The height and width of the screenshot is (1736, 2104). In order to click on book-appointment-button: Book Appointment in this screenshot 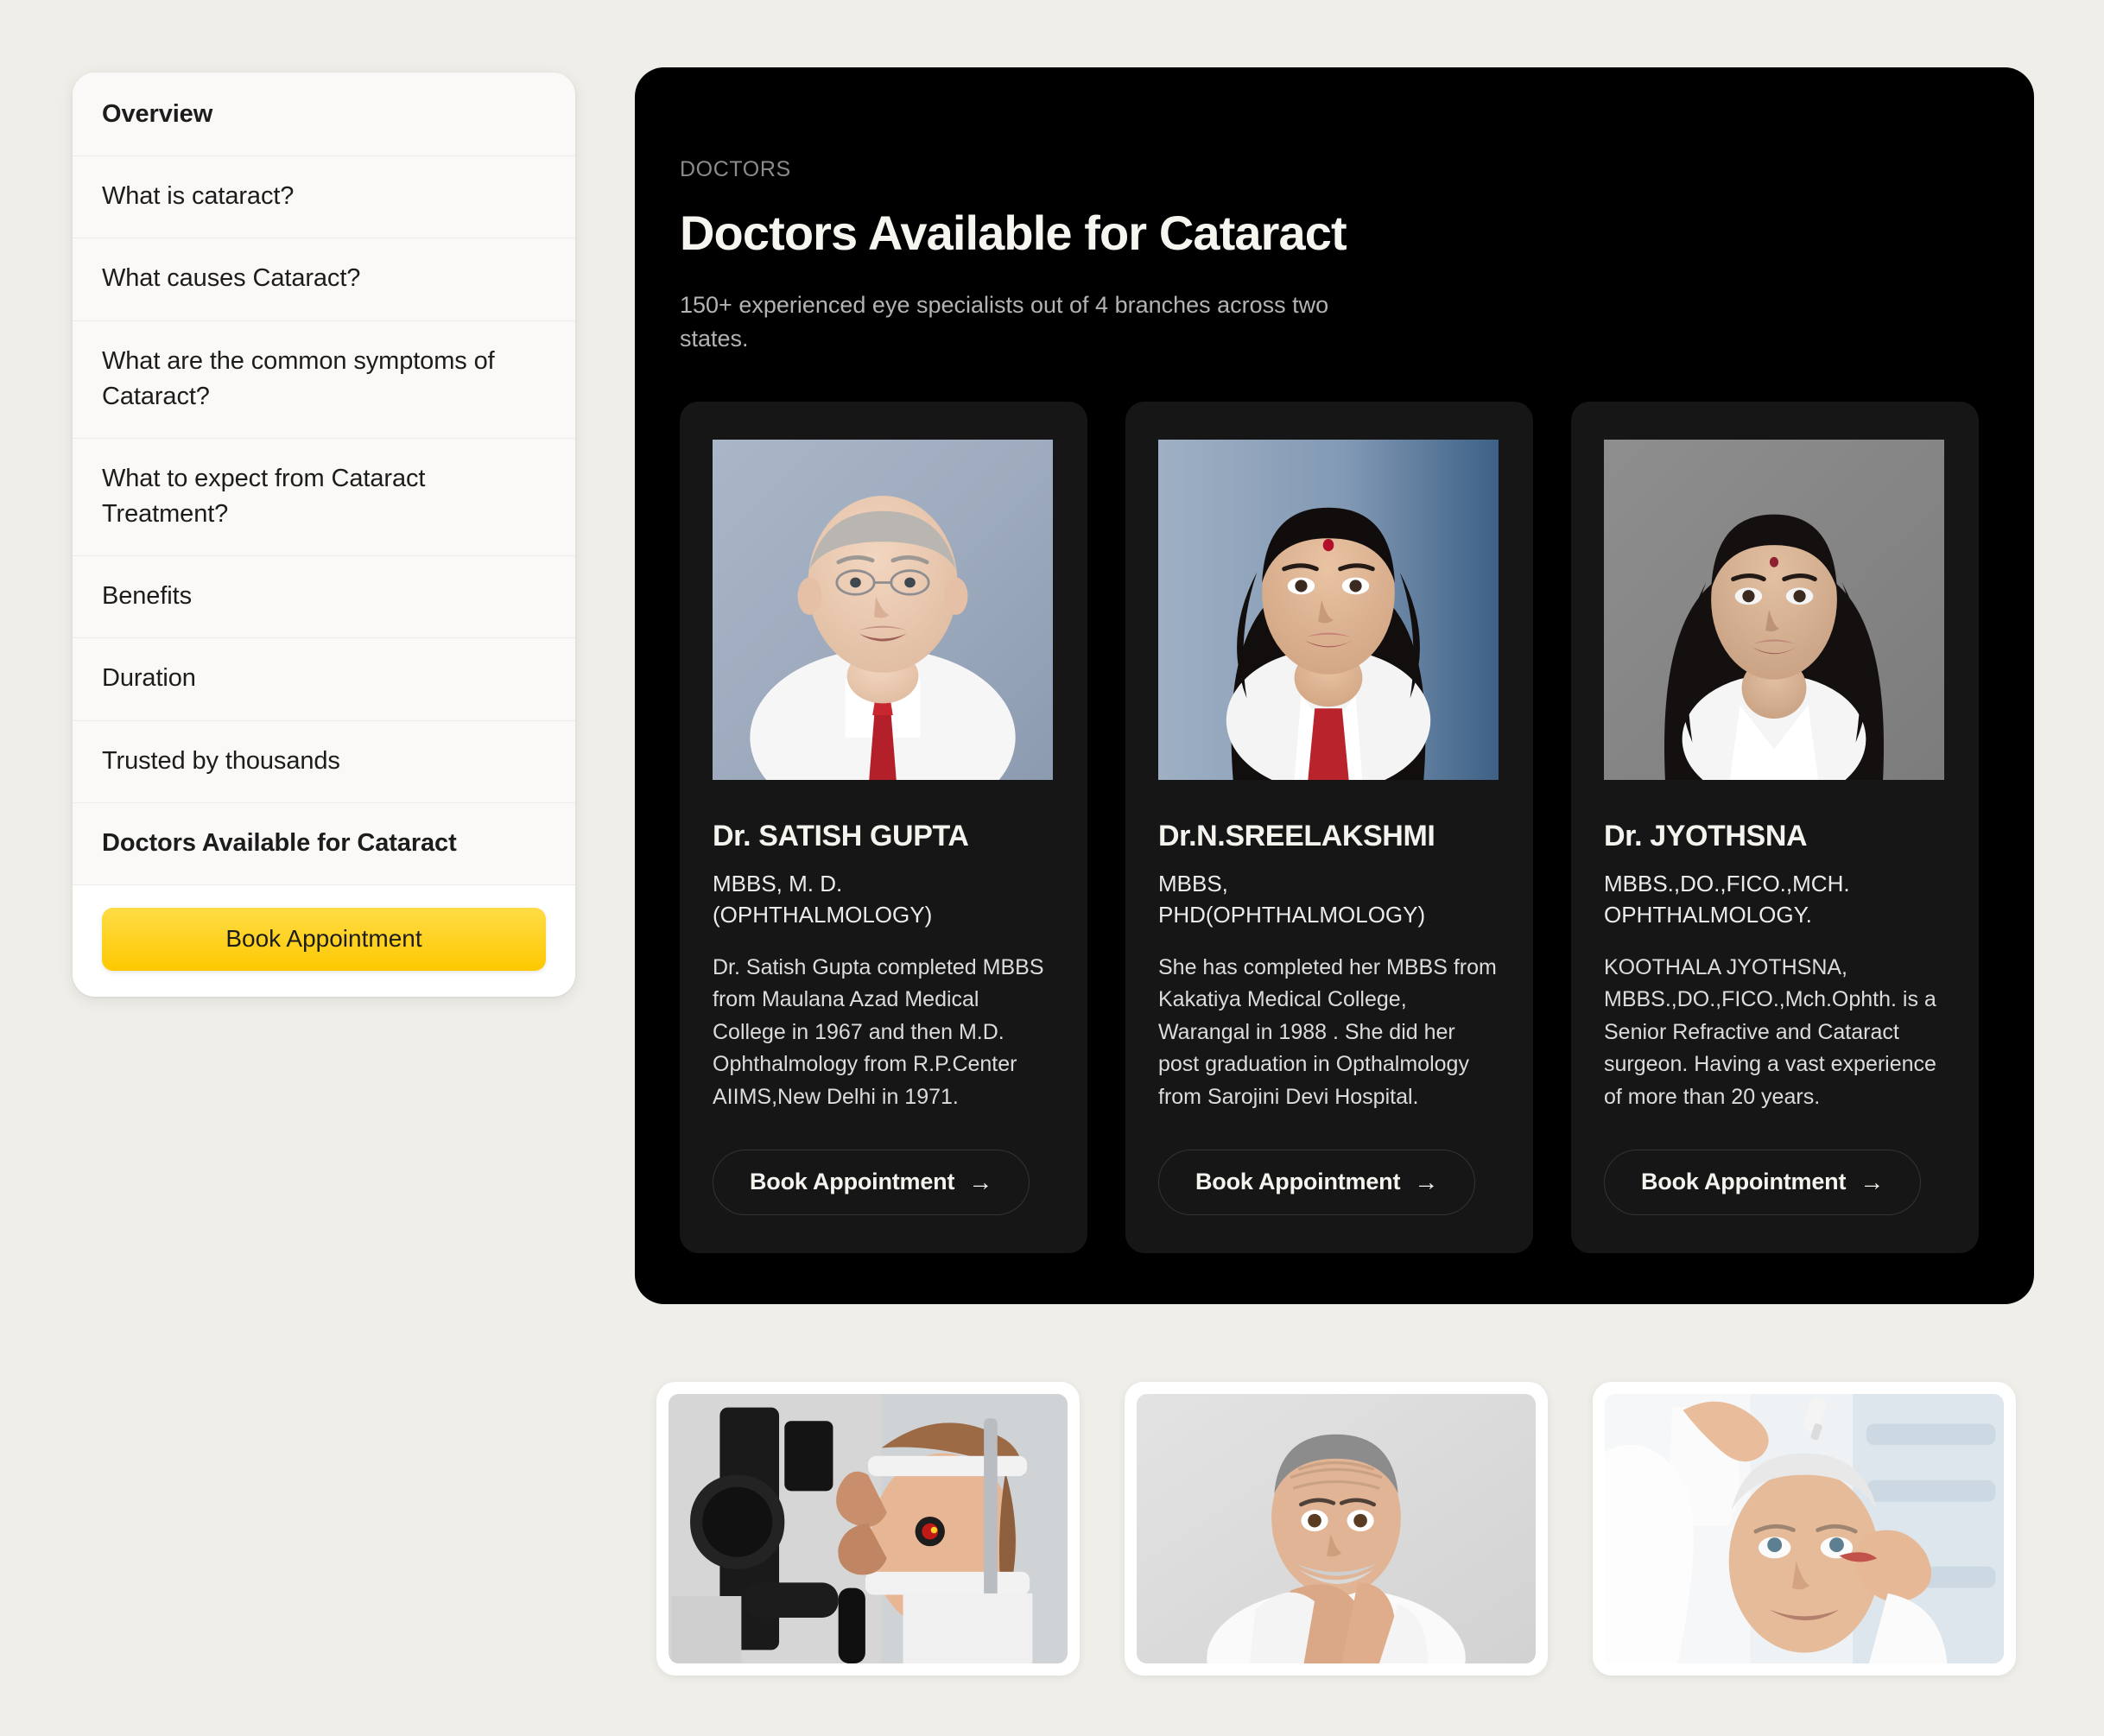, I will do `click(324, 939)`.